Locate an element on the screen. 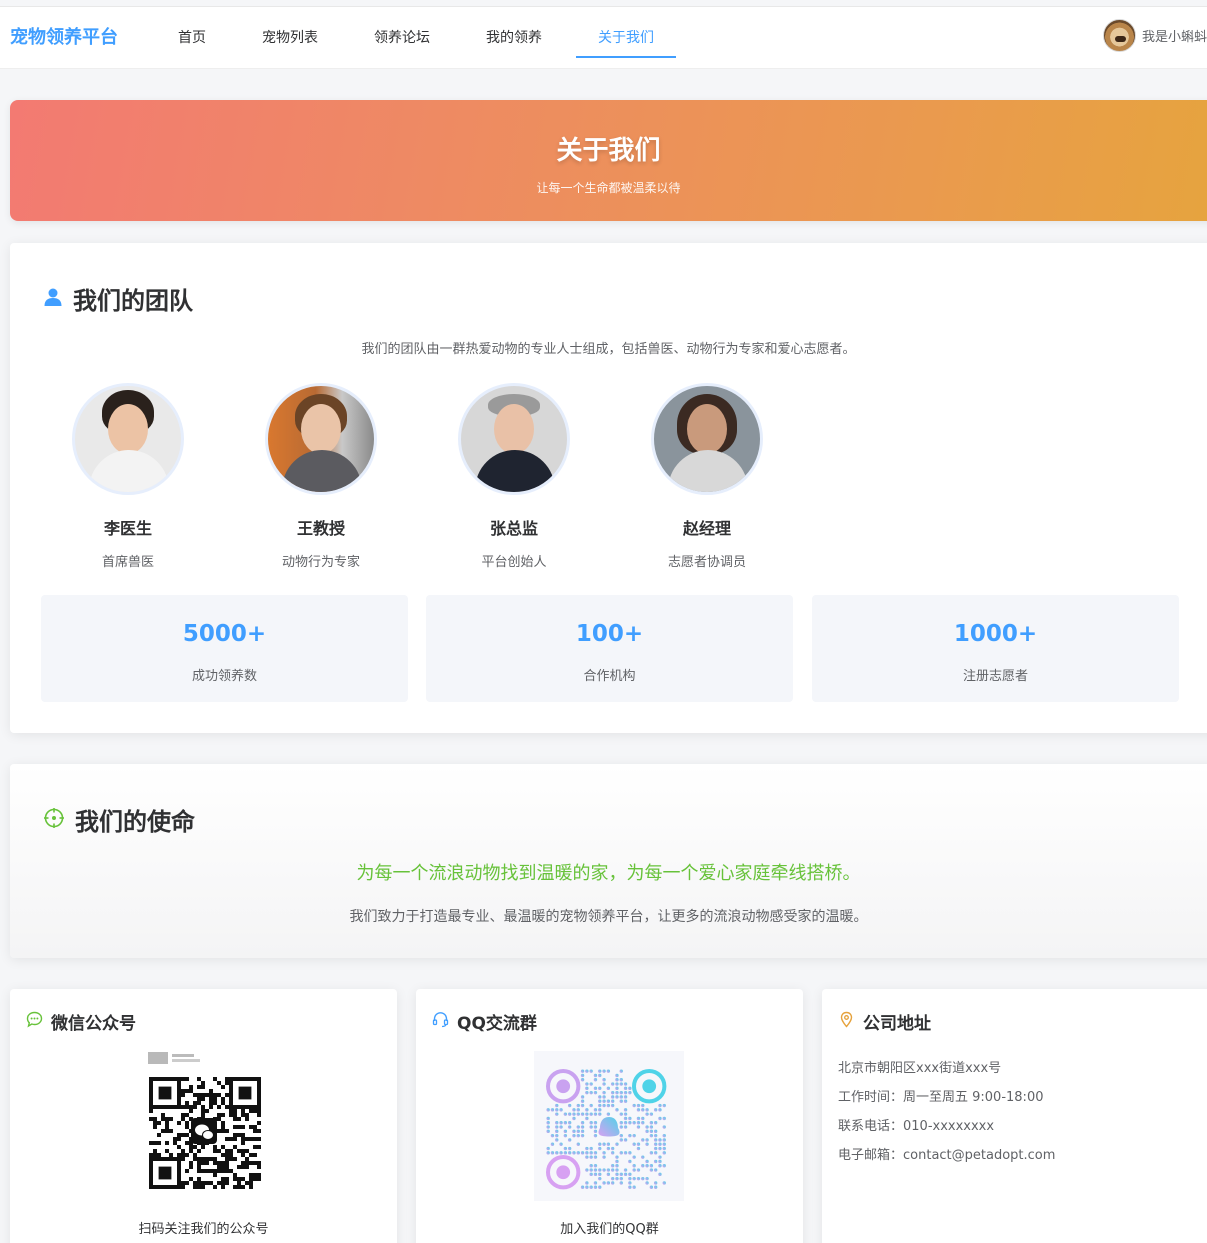 Image resolution: width=1207 pixels, height=1243 pixels. member-name: 张总监 is located at coordinates (513, 528).